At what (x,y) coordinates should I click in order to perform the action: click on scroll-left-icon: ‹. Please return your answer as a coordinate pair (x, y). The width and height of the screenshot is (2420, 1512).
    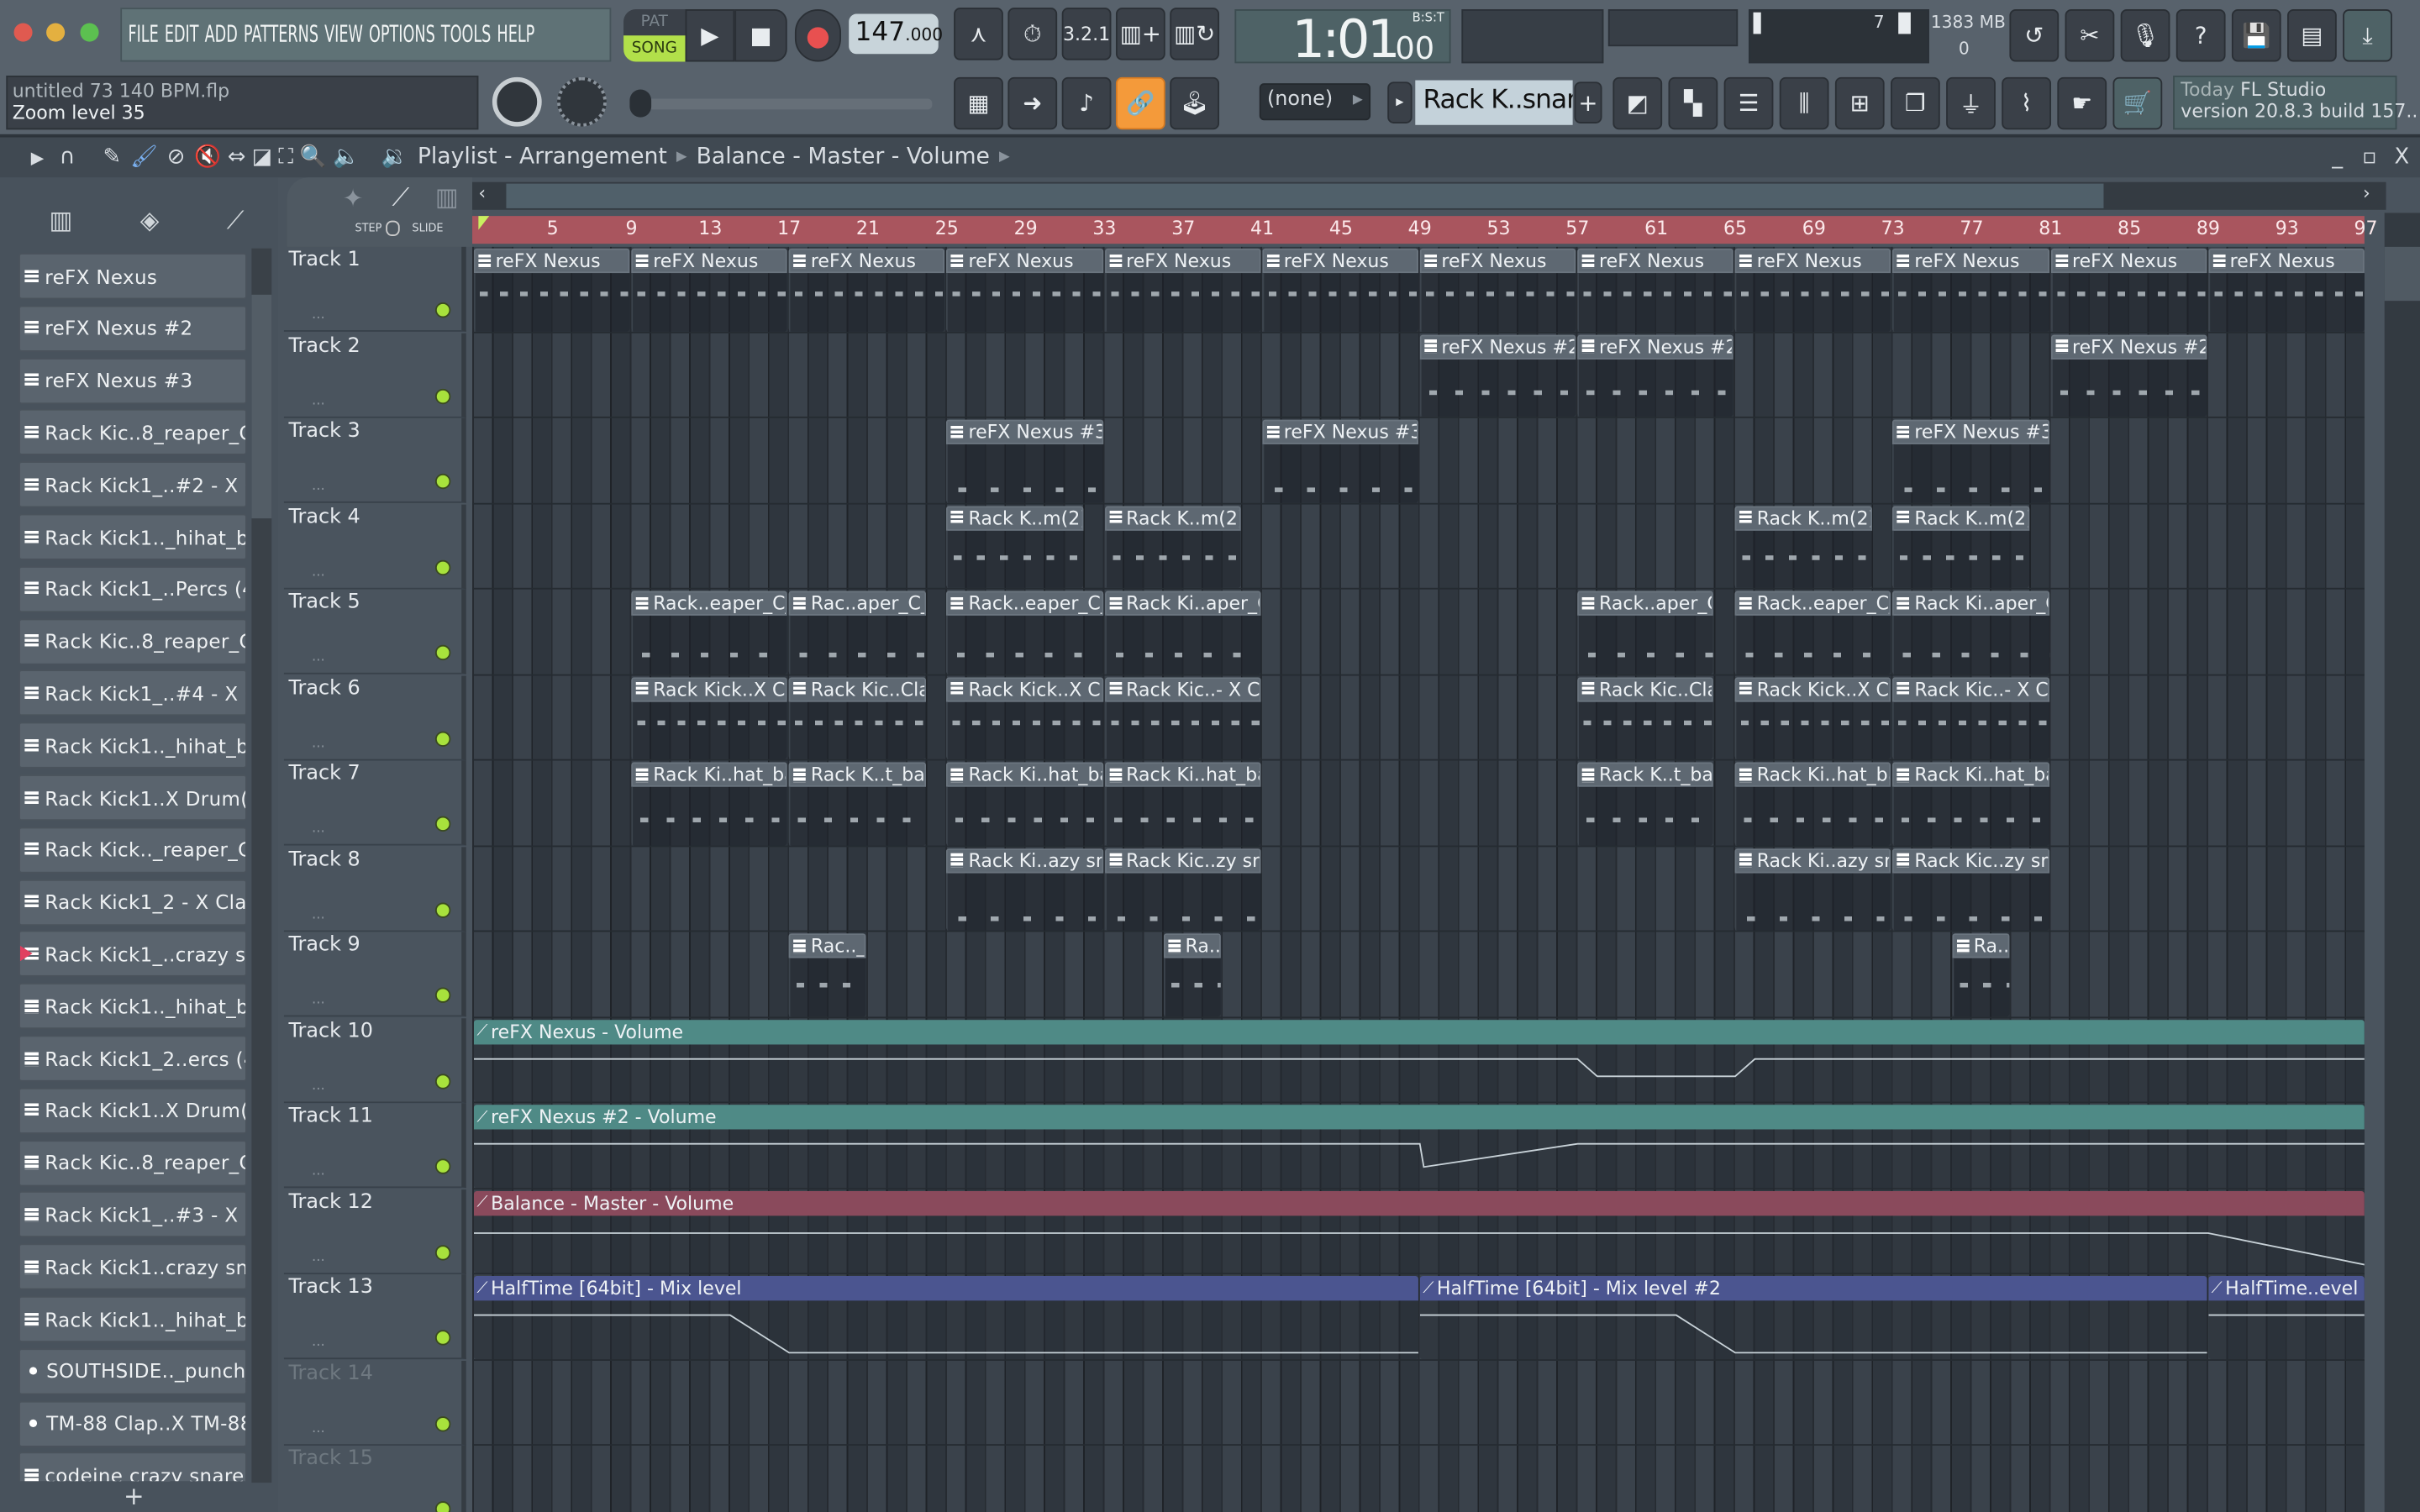
    Looking at the image, I should click on (482, 193).